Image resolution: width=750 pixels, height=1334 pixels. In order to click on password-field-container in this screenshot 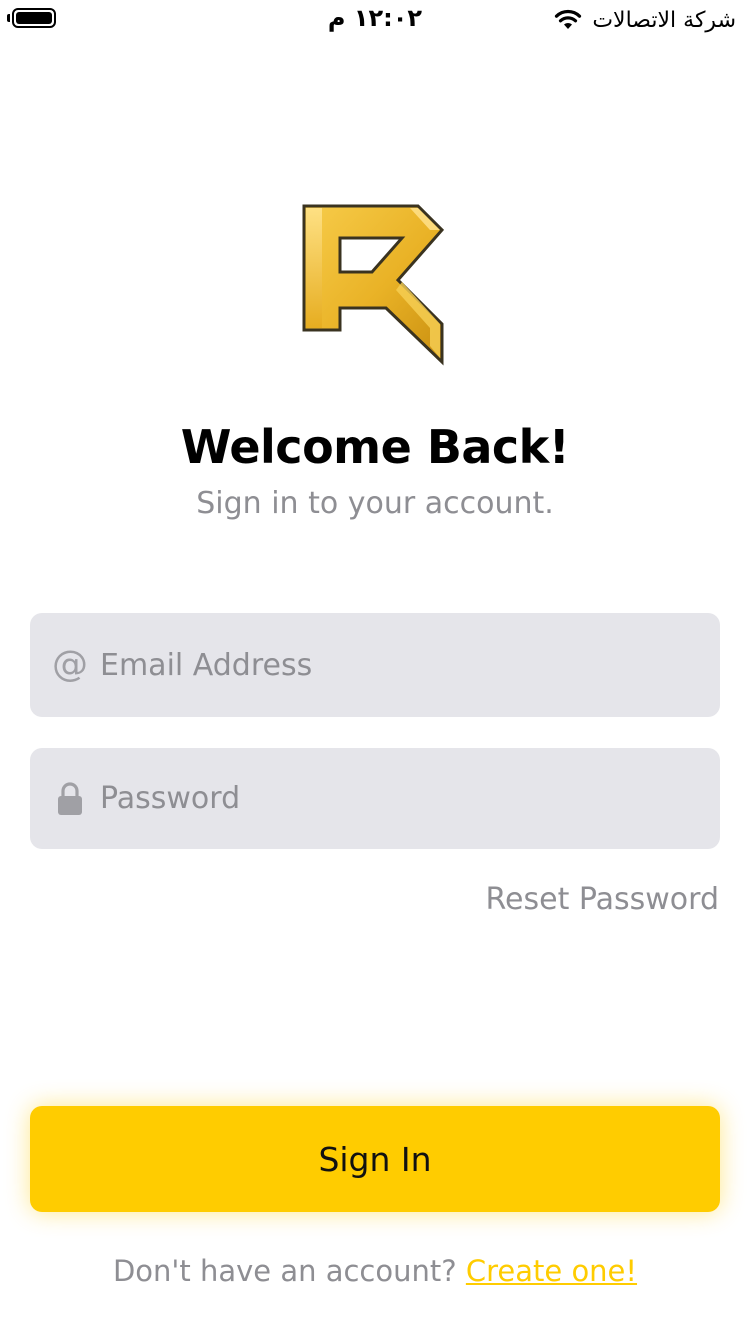, I will do `click(375, 798)`.